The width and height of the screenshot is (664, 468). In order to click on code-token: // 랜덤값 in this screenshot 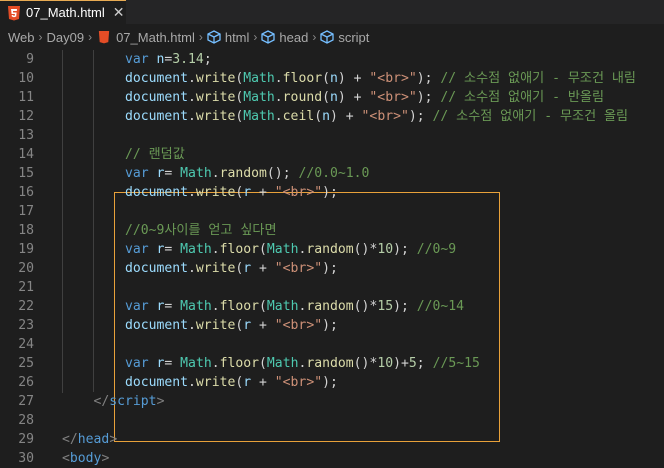, I will do `click(154, 154)`.